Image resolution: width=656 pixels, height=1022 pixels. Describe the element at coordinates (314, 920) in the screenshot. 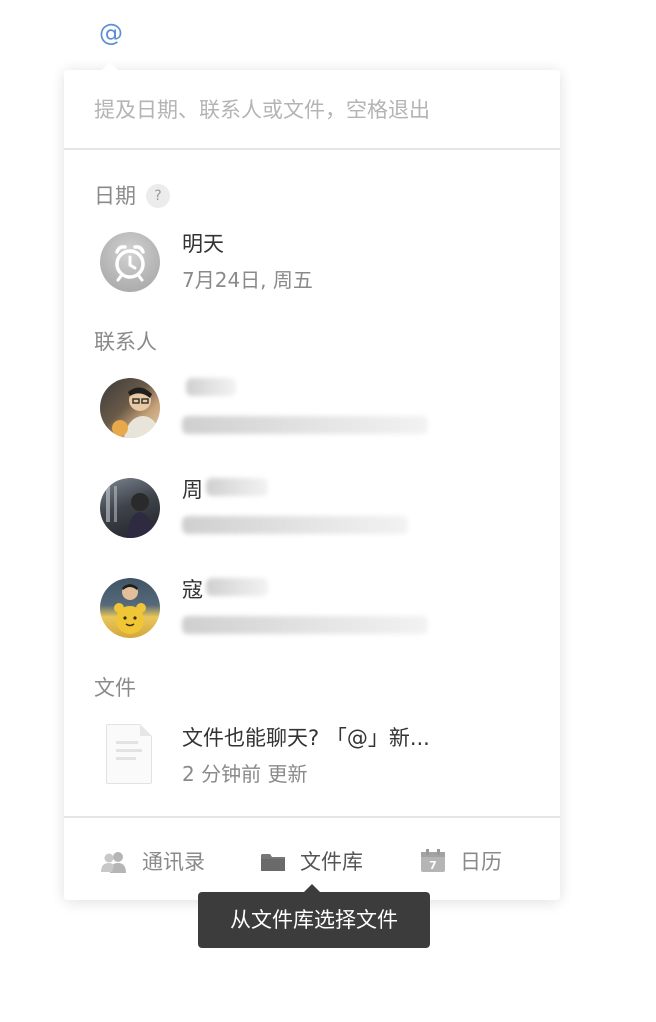

I see `tooltip-text: 从文件库选择文件` at that location.